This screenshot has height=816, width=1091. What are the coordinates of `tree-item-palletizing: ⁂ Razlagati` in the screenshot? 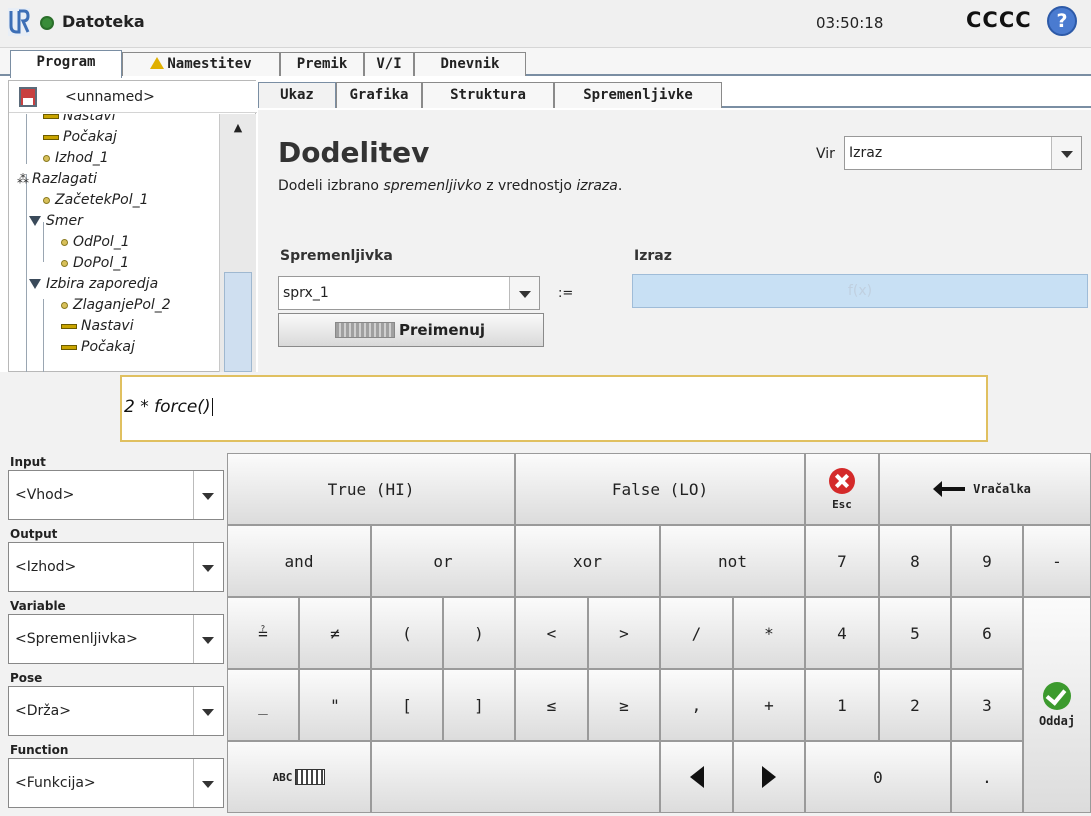 It's located at (57, 181).